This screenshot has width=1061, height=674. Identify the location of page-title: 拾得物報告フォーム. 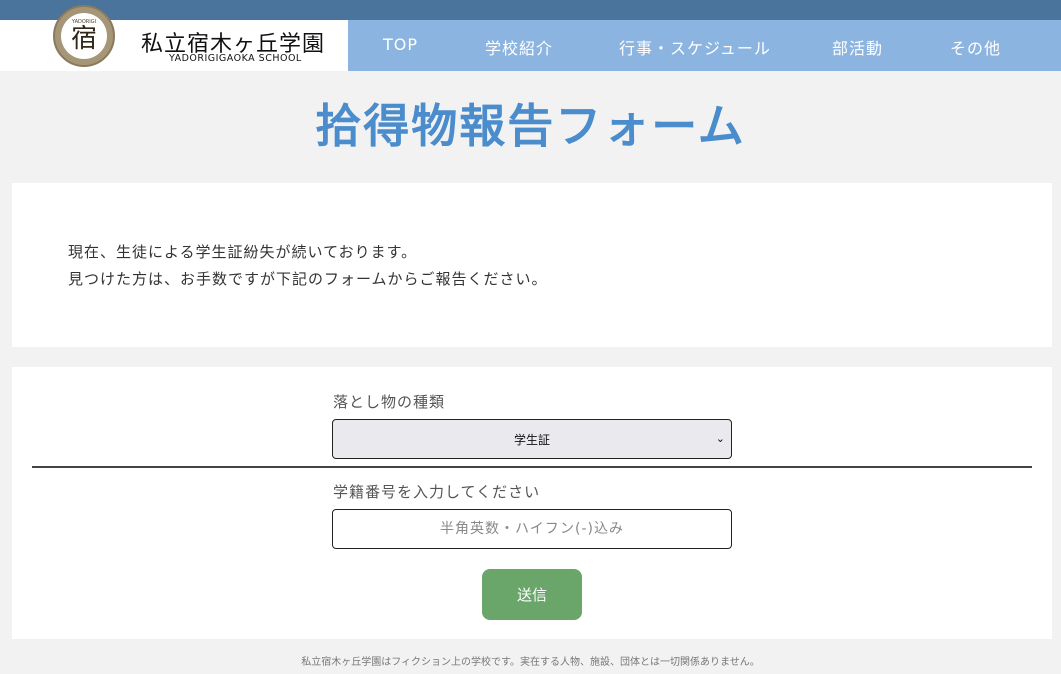
(530, 126).